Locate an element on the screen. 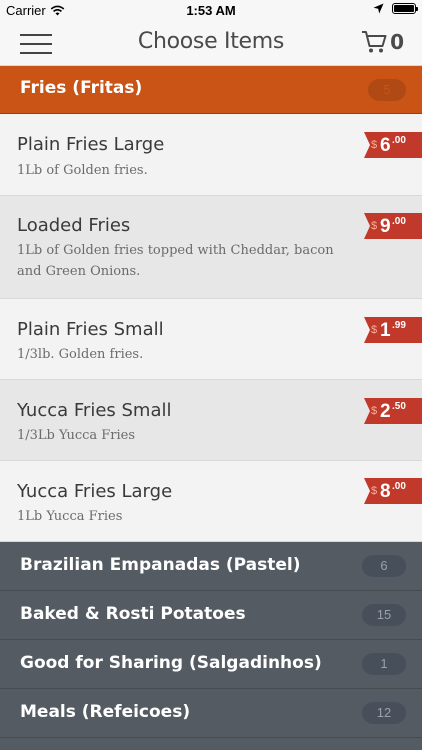 The image size is (422, 750). category-count-badge: 12 is located at coordinates (384, 713).